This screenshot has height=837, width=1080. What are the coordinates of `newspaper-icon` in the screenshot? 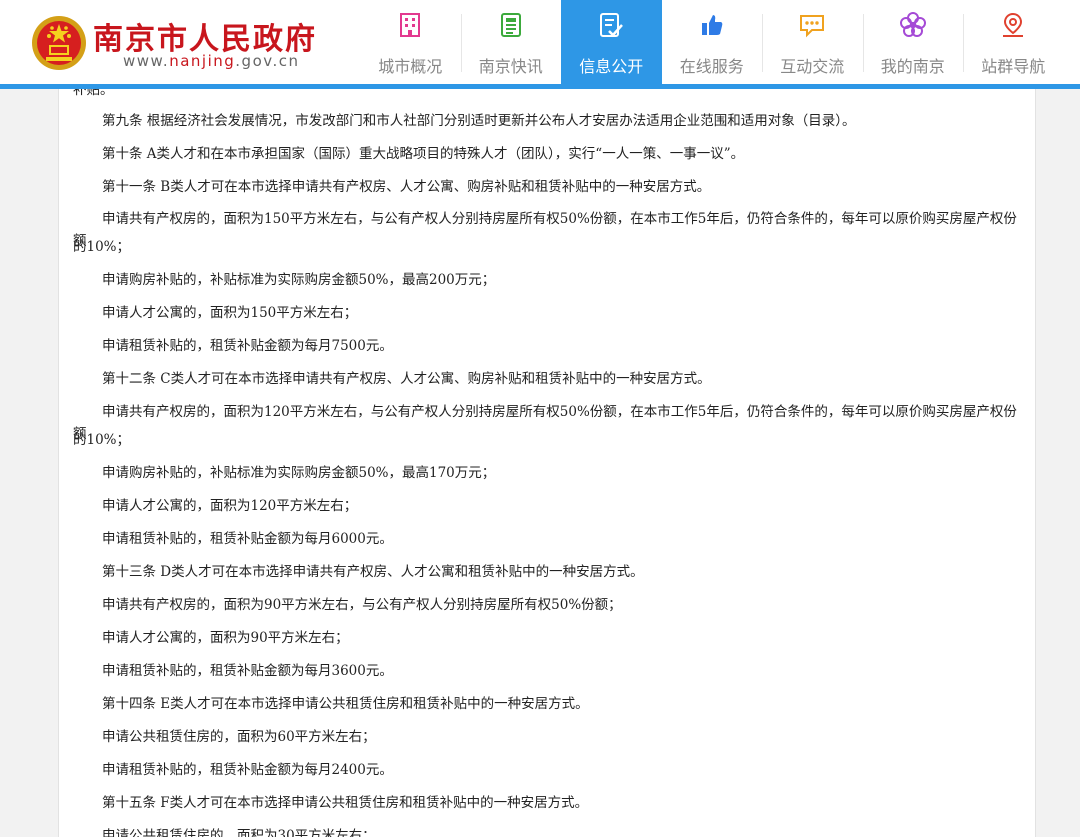 It's located at (510, 25).